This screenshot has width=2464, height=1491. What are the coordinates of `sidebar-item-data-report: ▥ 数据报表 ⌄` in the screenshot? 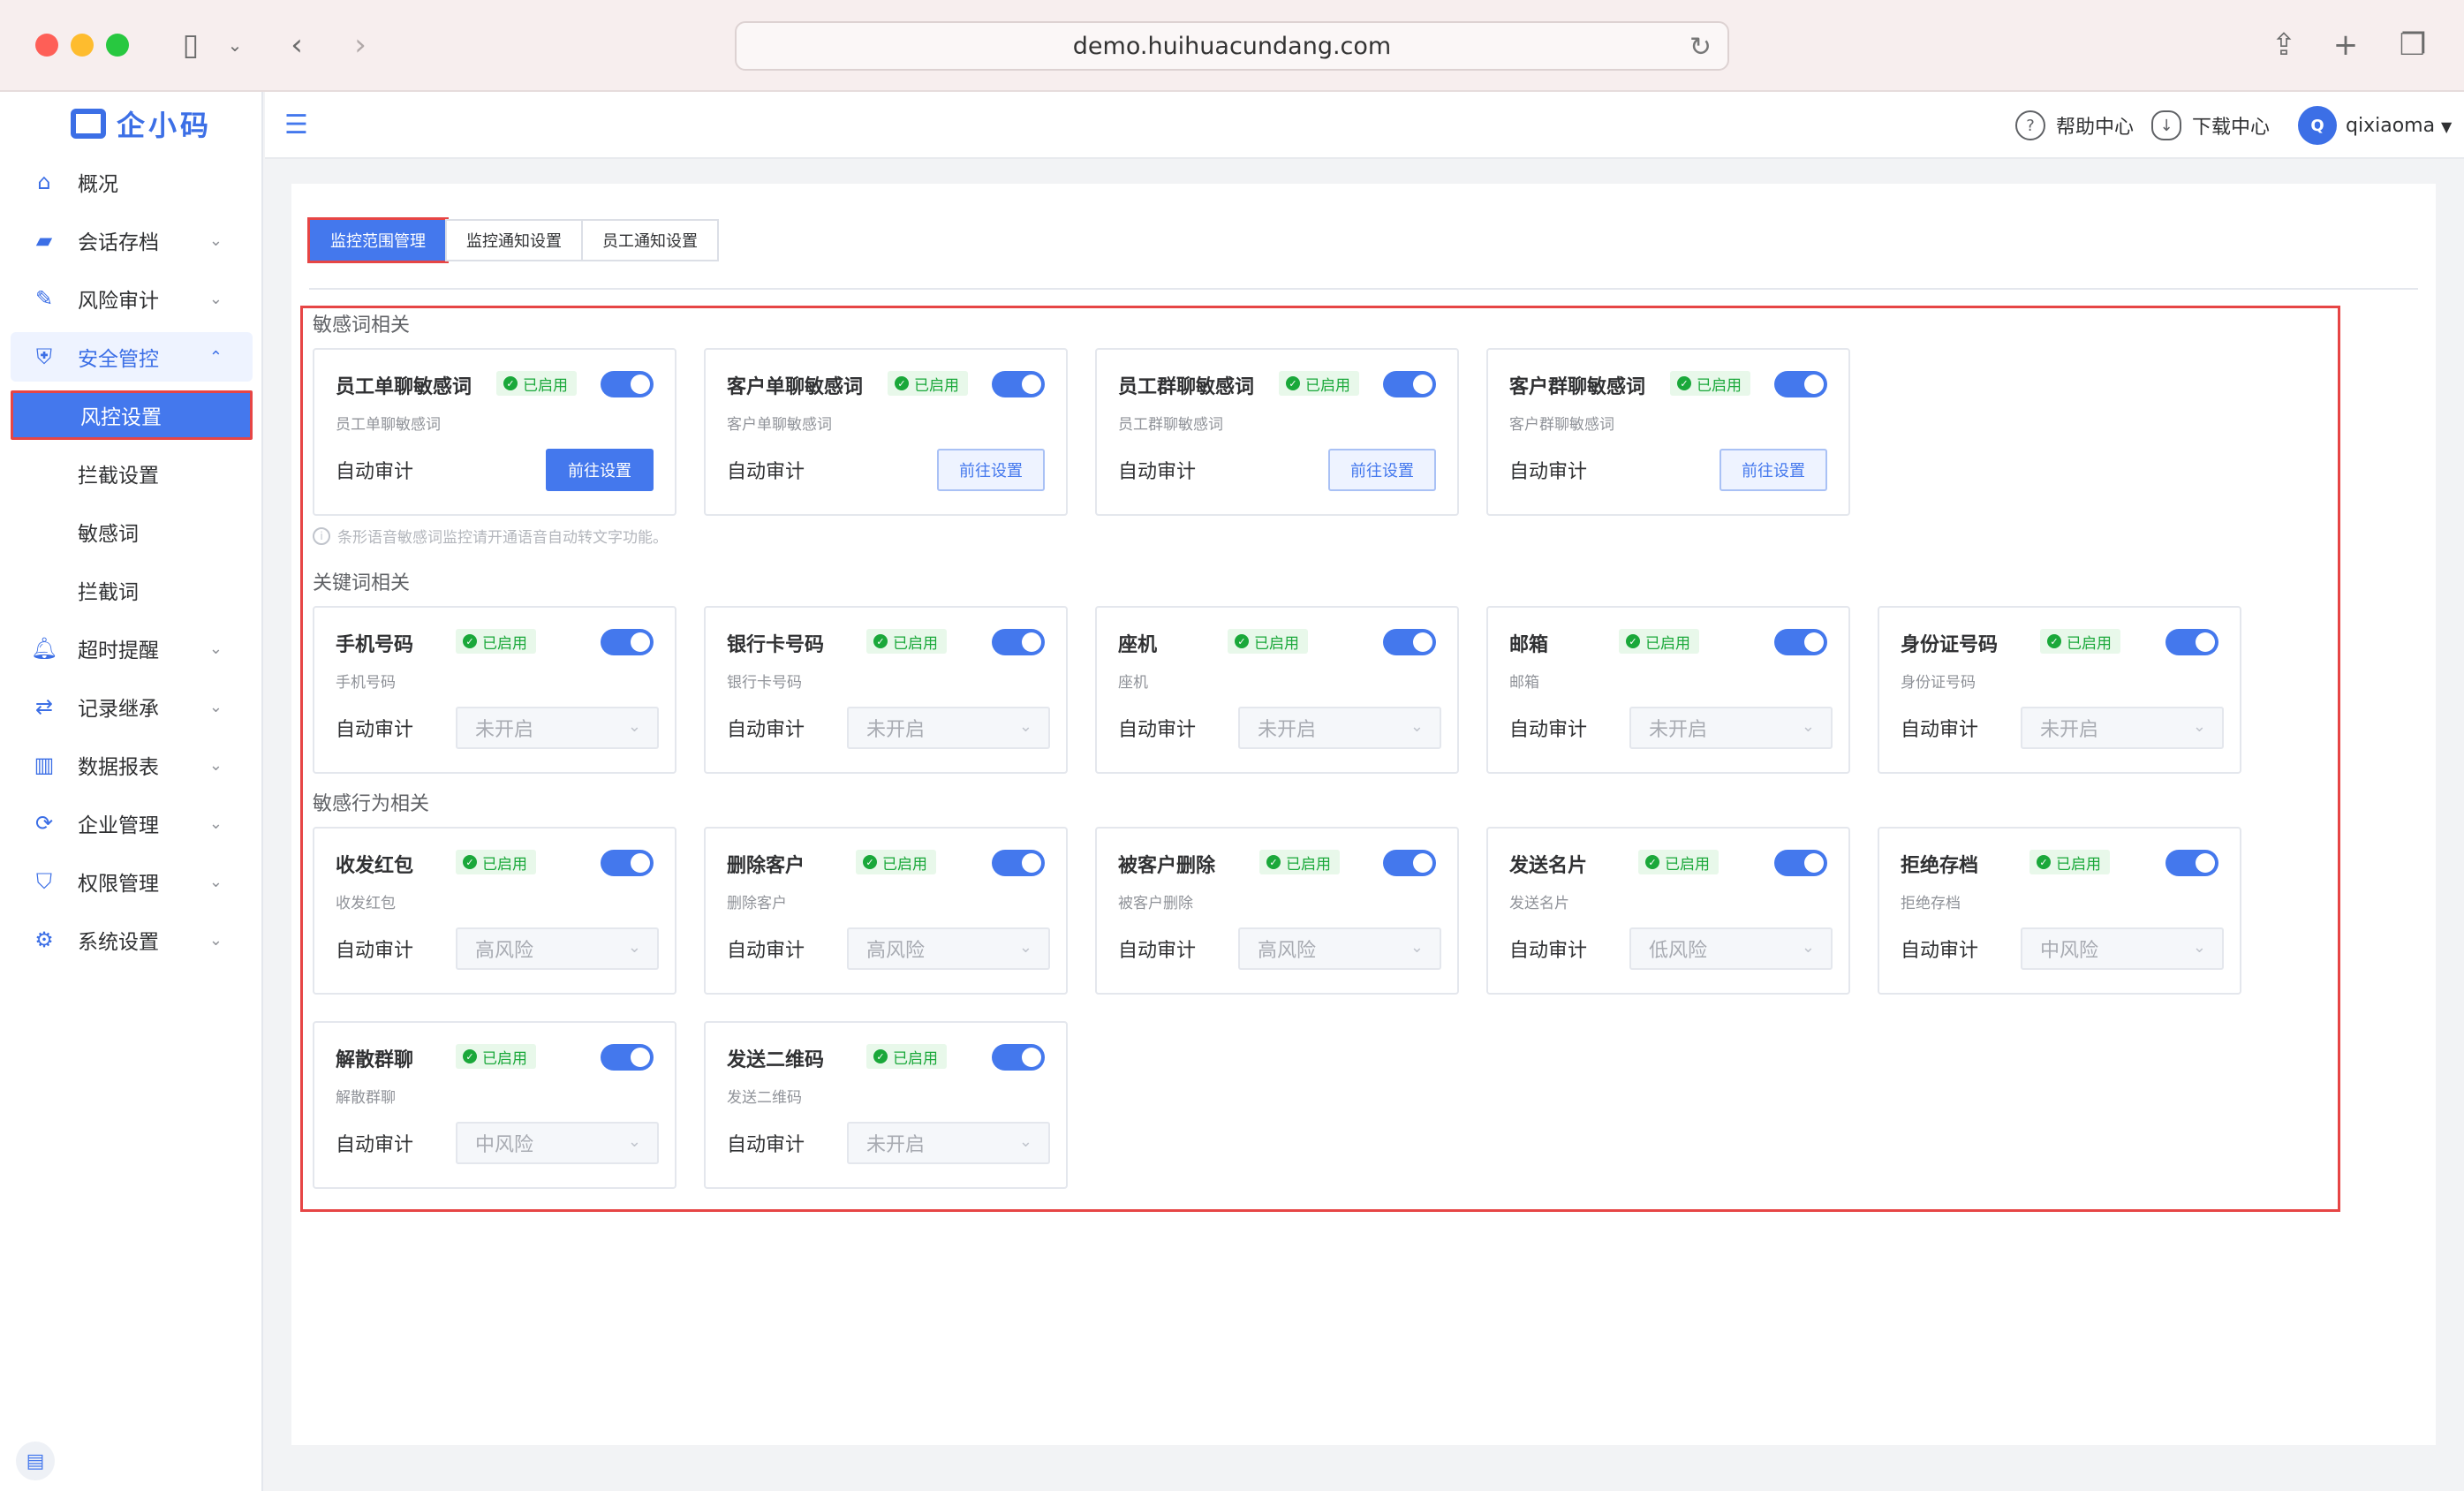 It's located at (132, 765).